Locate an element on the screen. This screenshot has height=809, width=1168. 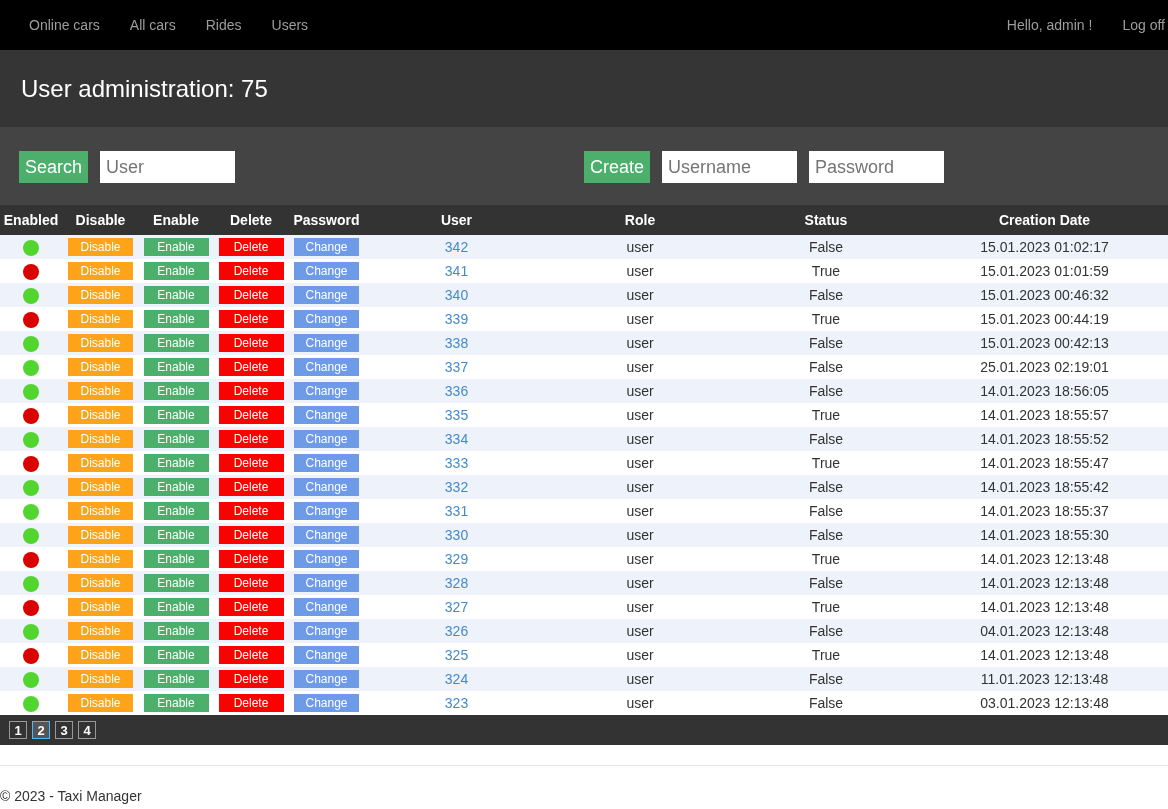
user-link: 333 is located at coordinates (456, 463).